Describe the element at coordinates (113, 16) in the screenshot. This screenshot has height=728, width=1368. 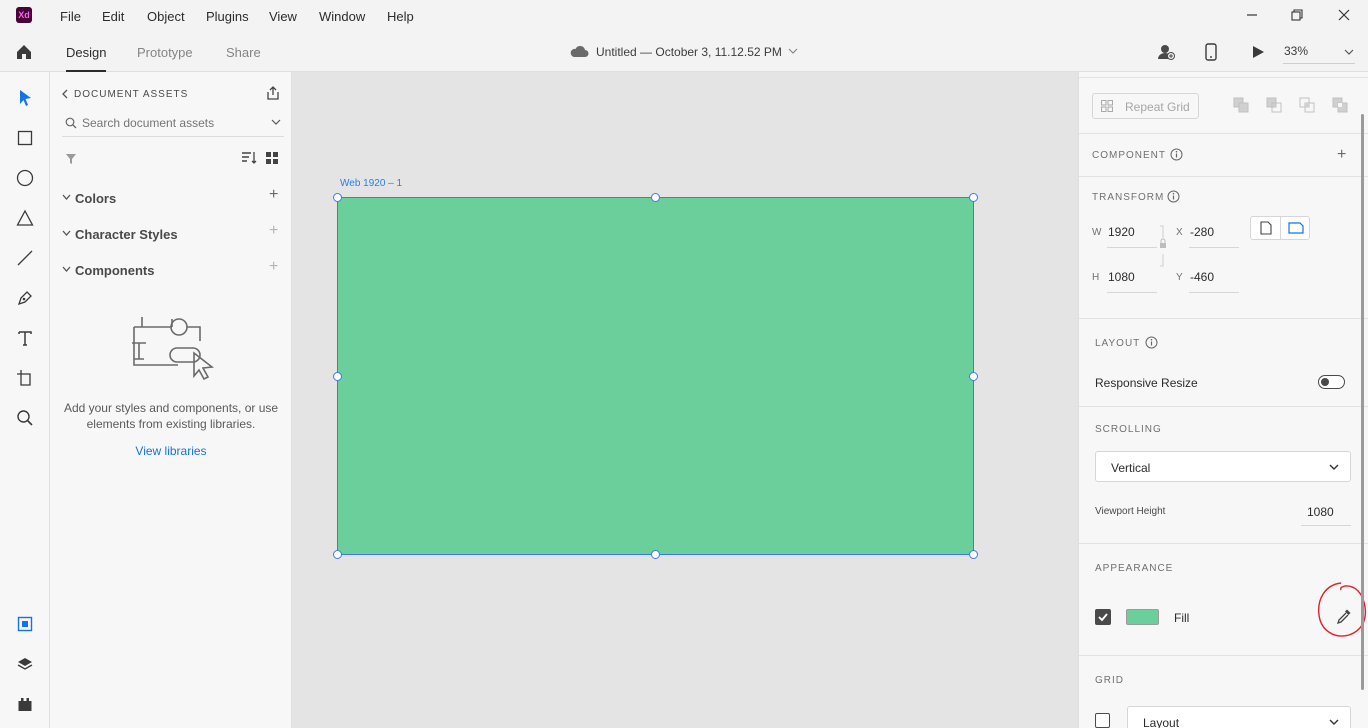
I see `menu-edit: Edit` at that location.